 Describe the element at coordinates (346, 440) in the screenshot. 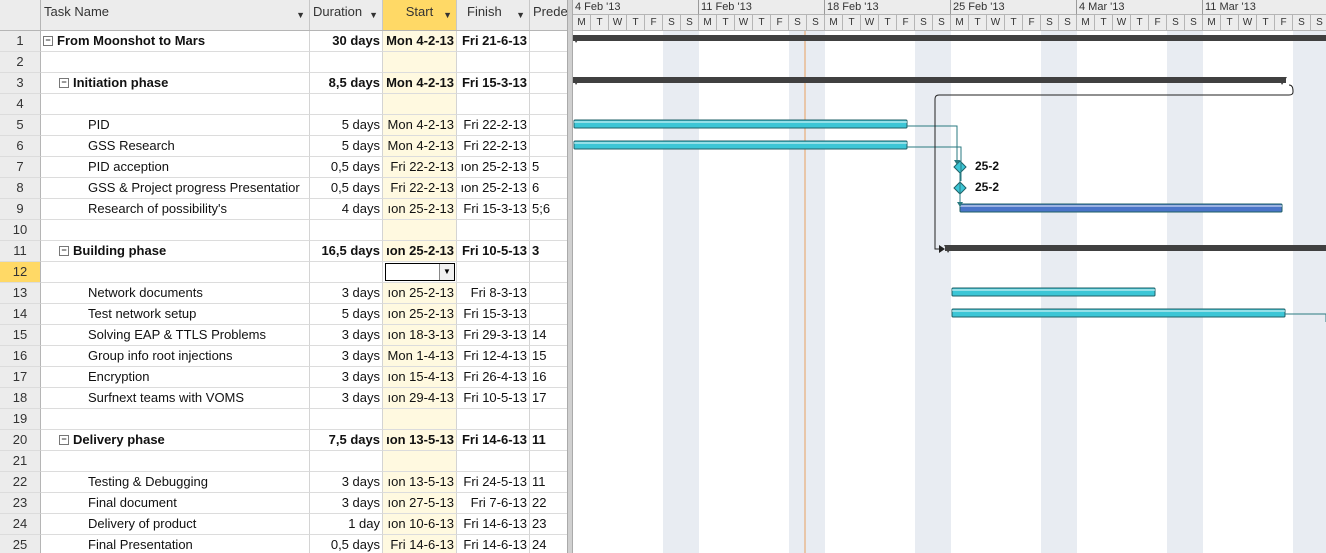

I see `duration-cell: 7,5 days` at that location.